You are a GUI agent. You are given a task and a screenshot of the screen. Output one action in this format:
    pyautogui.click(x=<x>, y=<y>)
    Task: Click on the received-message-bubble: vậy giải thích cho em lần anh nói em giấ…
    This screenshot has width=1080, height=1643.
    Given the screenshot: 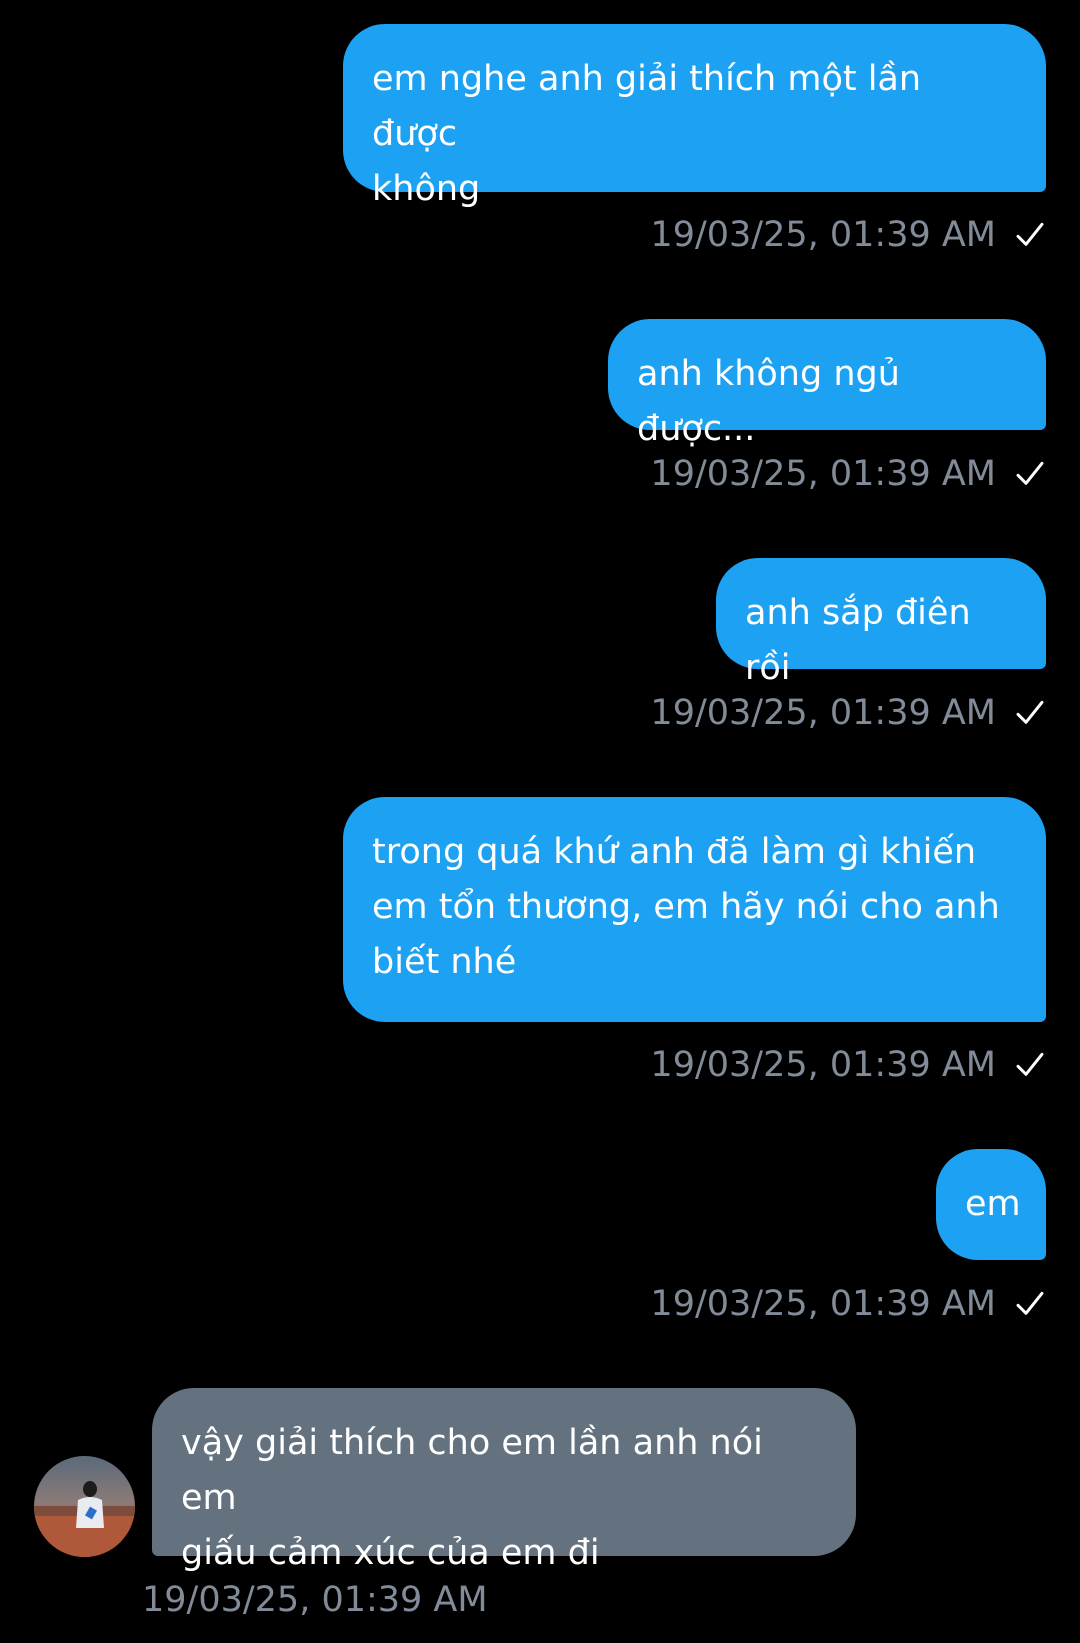 What is the action you would take?
    pyautogui.click(x=504, y=1480)
    